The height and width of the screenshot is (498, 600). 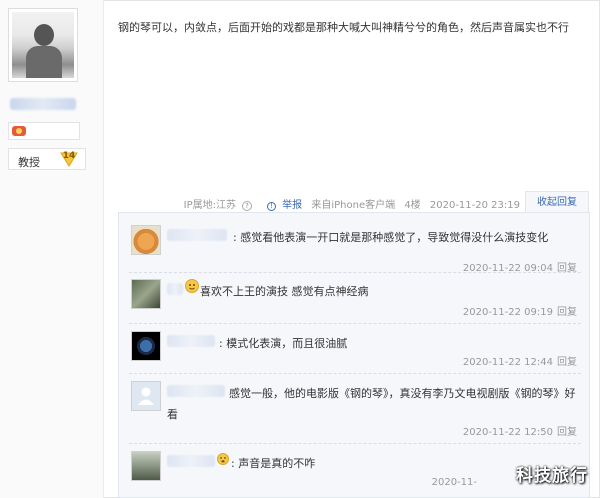 I want to click on author-badge, so click(x=44, y=131).